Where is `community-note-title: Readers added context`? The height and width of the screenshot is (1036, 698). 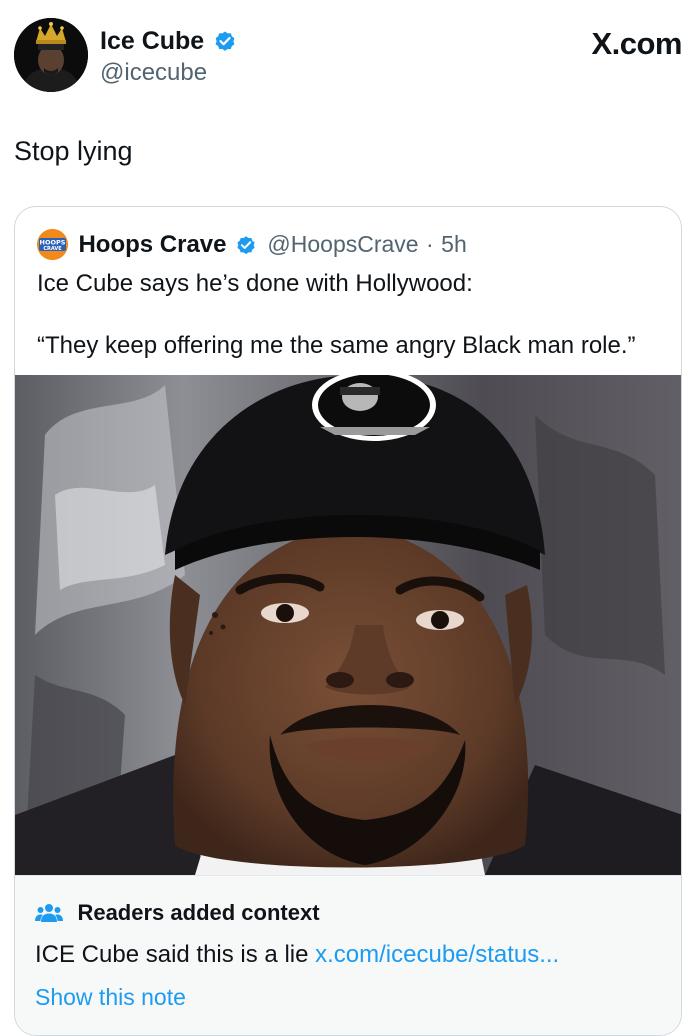
community-note-title: Readers added context is located at coordinates (198, 912).